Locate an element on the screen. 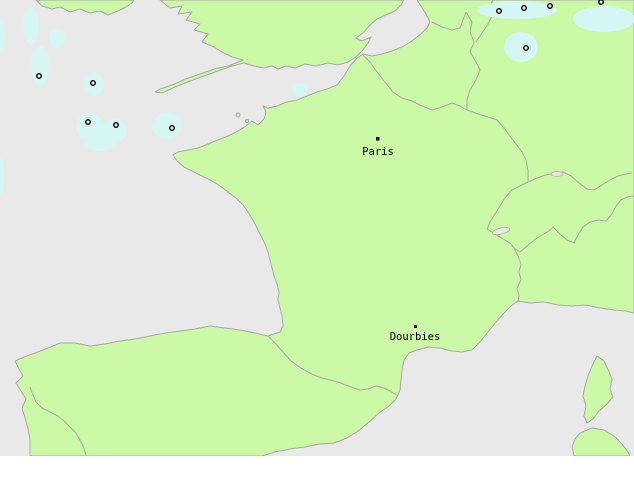 This screenshot has height=490, width=634. lake-constance is located at coordinates (557, 174).